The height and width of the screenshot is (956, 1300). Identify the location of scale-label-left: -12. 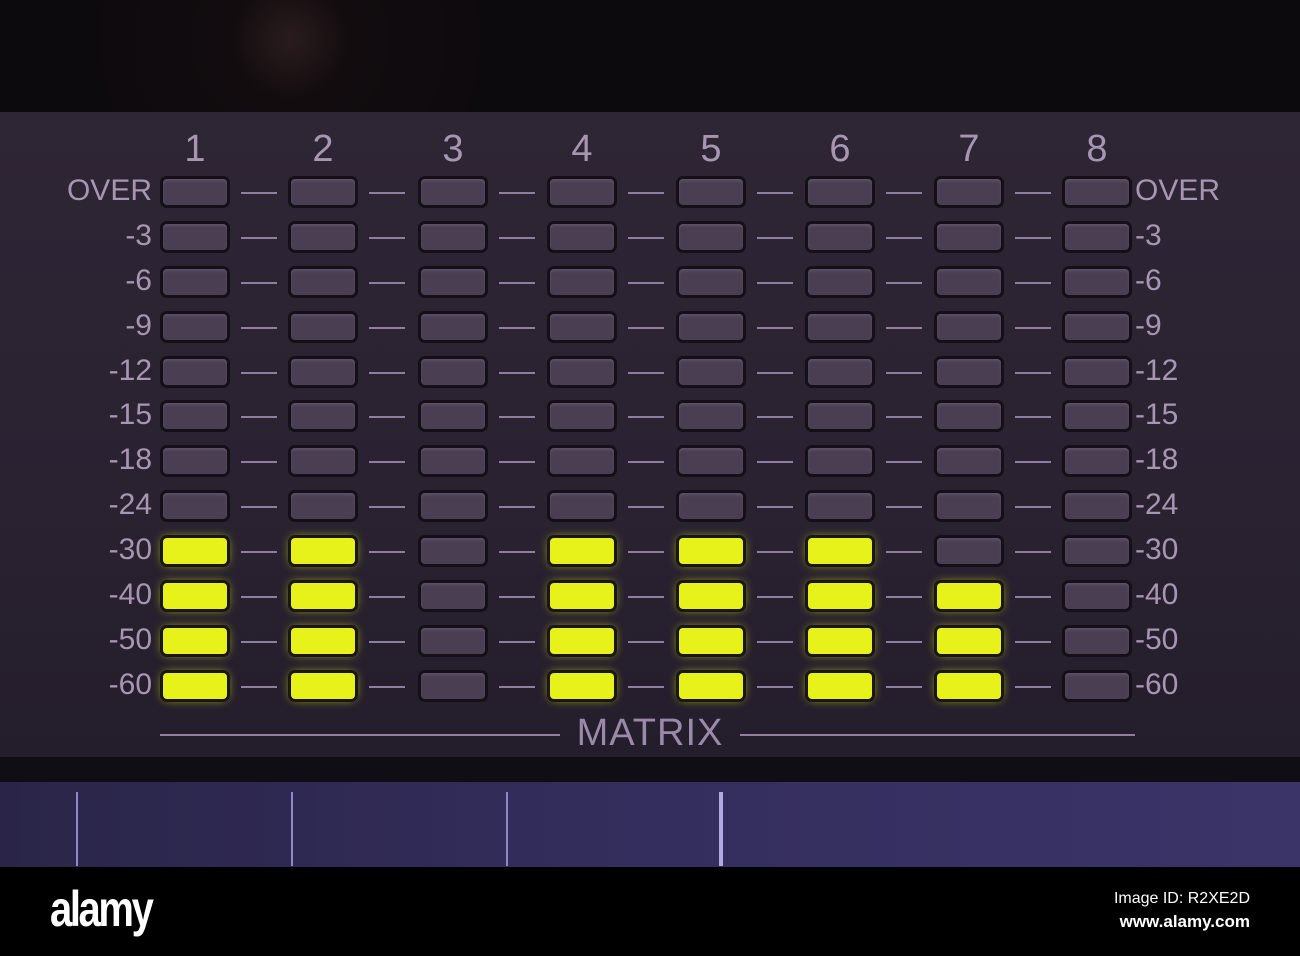
(130, 370).